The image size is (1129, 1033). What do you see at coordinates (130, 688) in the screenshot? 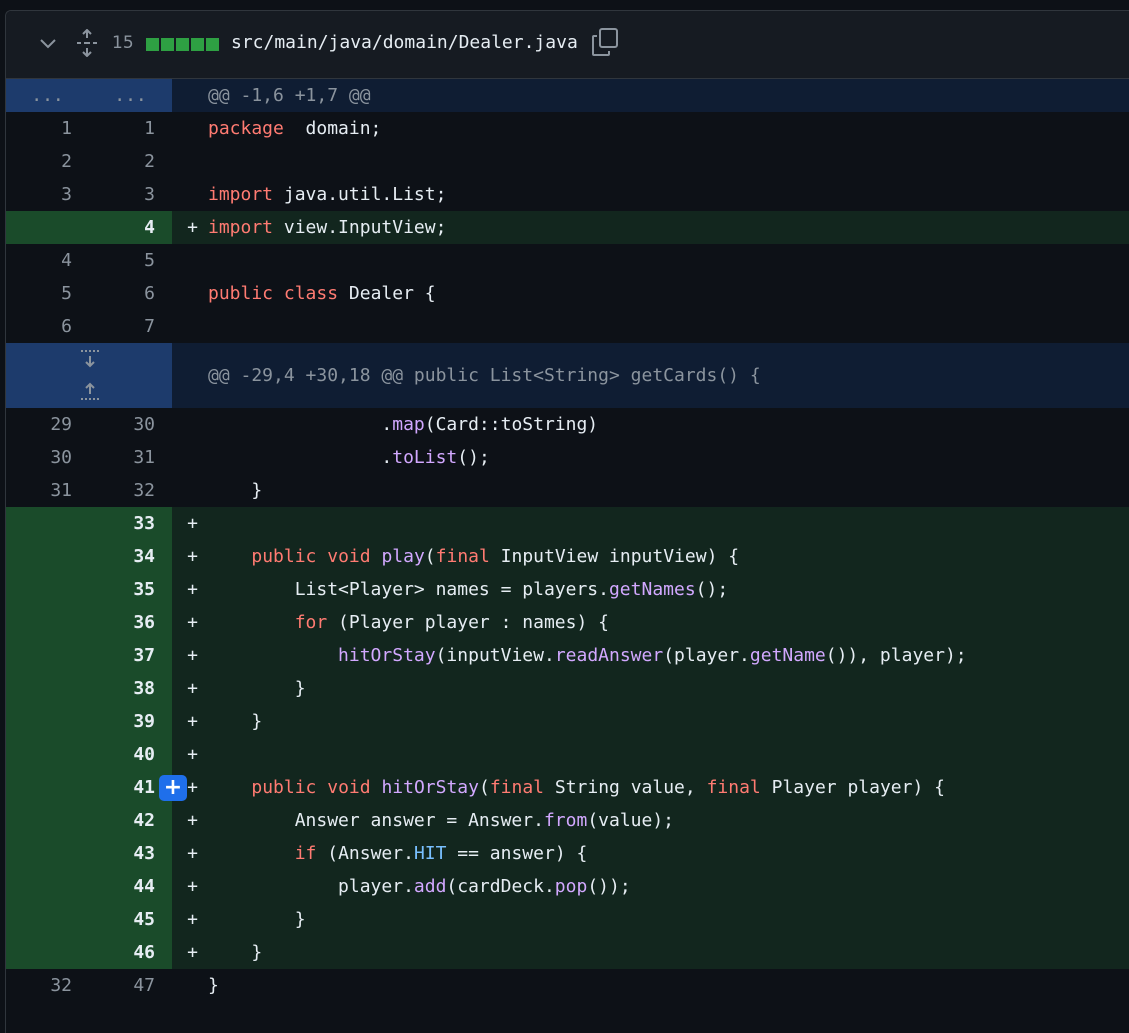
I see `new-line-number: 38` at bounding box center [130, 688].